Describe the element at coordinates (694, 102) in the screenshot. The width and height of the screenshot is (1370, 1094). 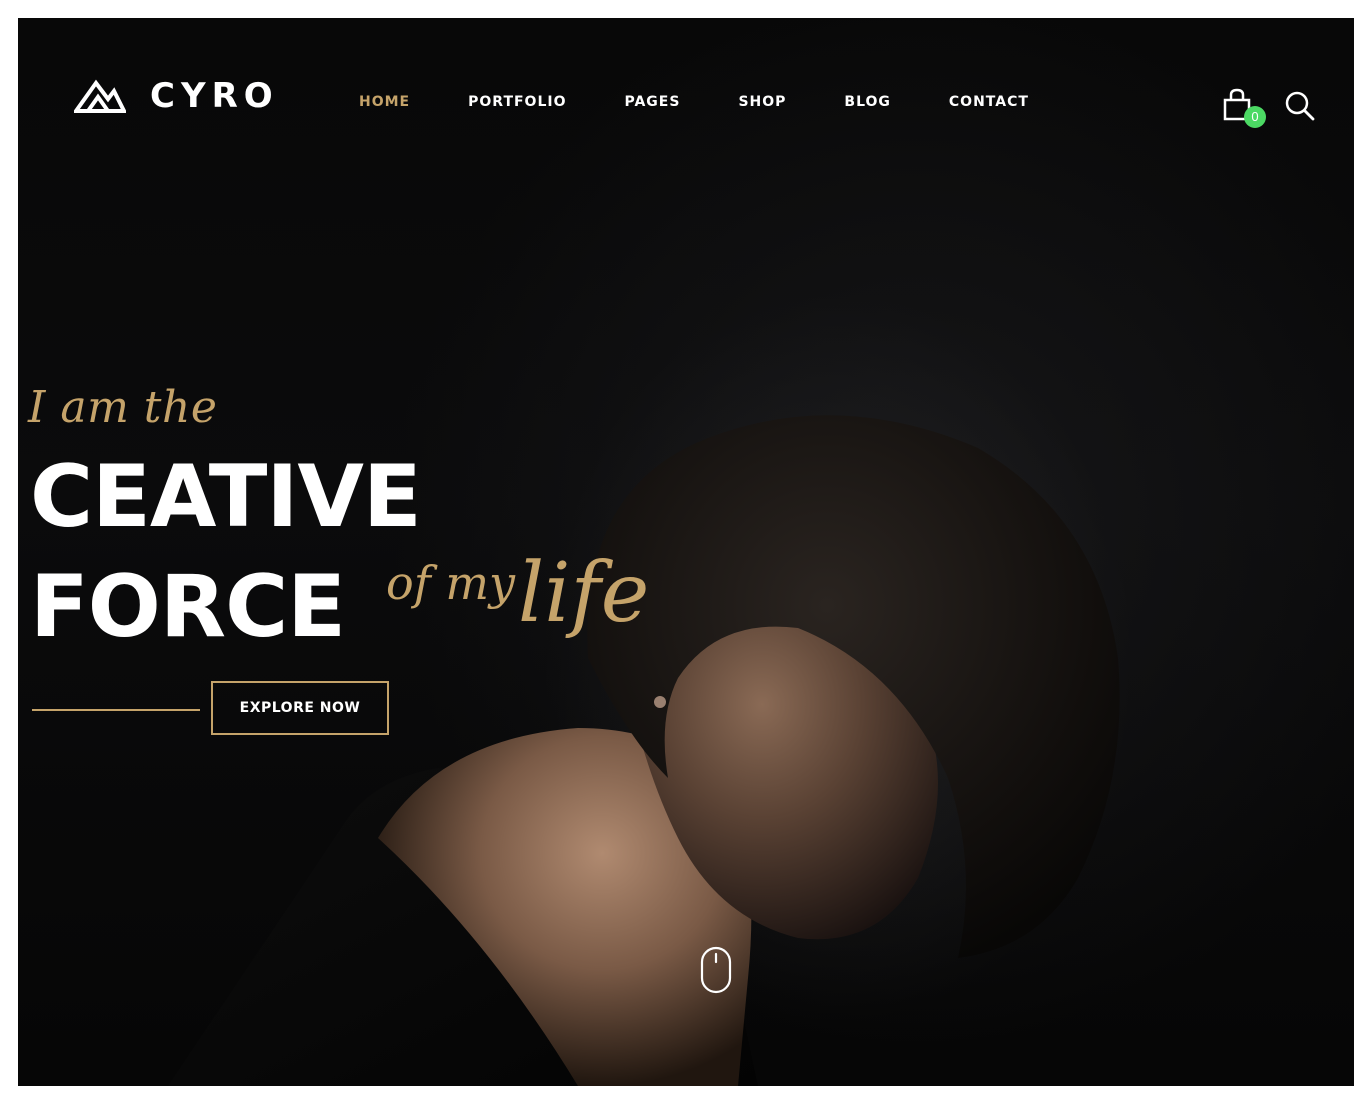
I see `main-nav: HOME PORTFOLIO PAGES SHOP BLOG CONTACT` at that location.